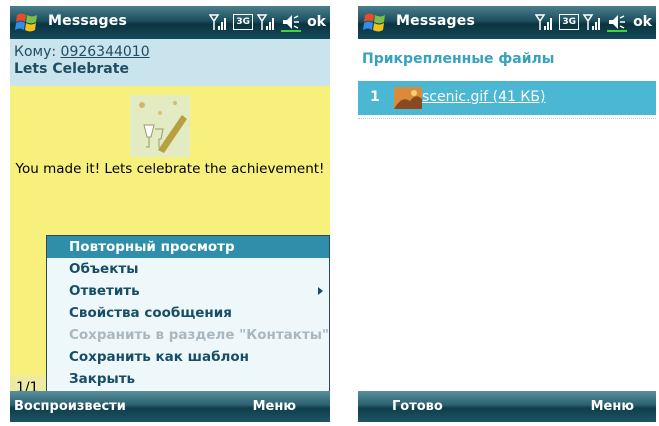 The image size is (659, 426). I want to click on attachment-index: 1, so click(375, 97).